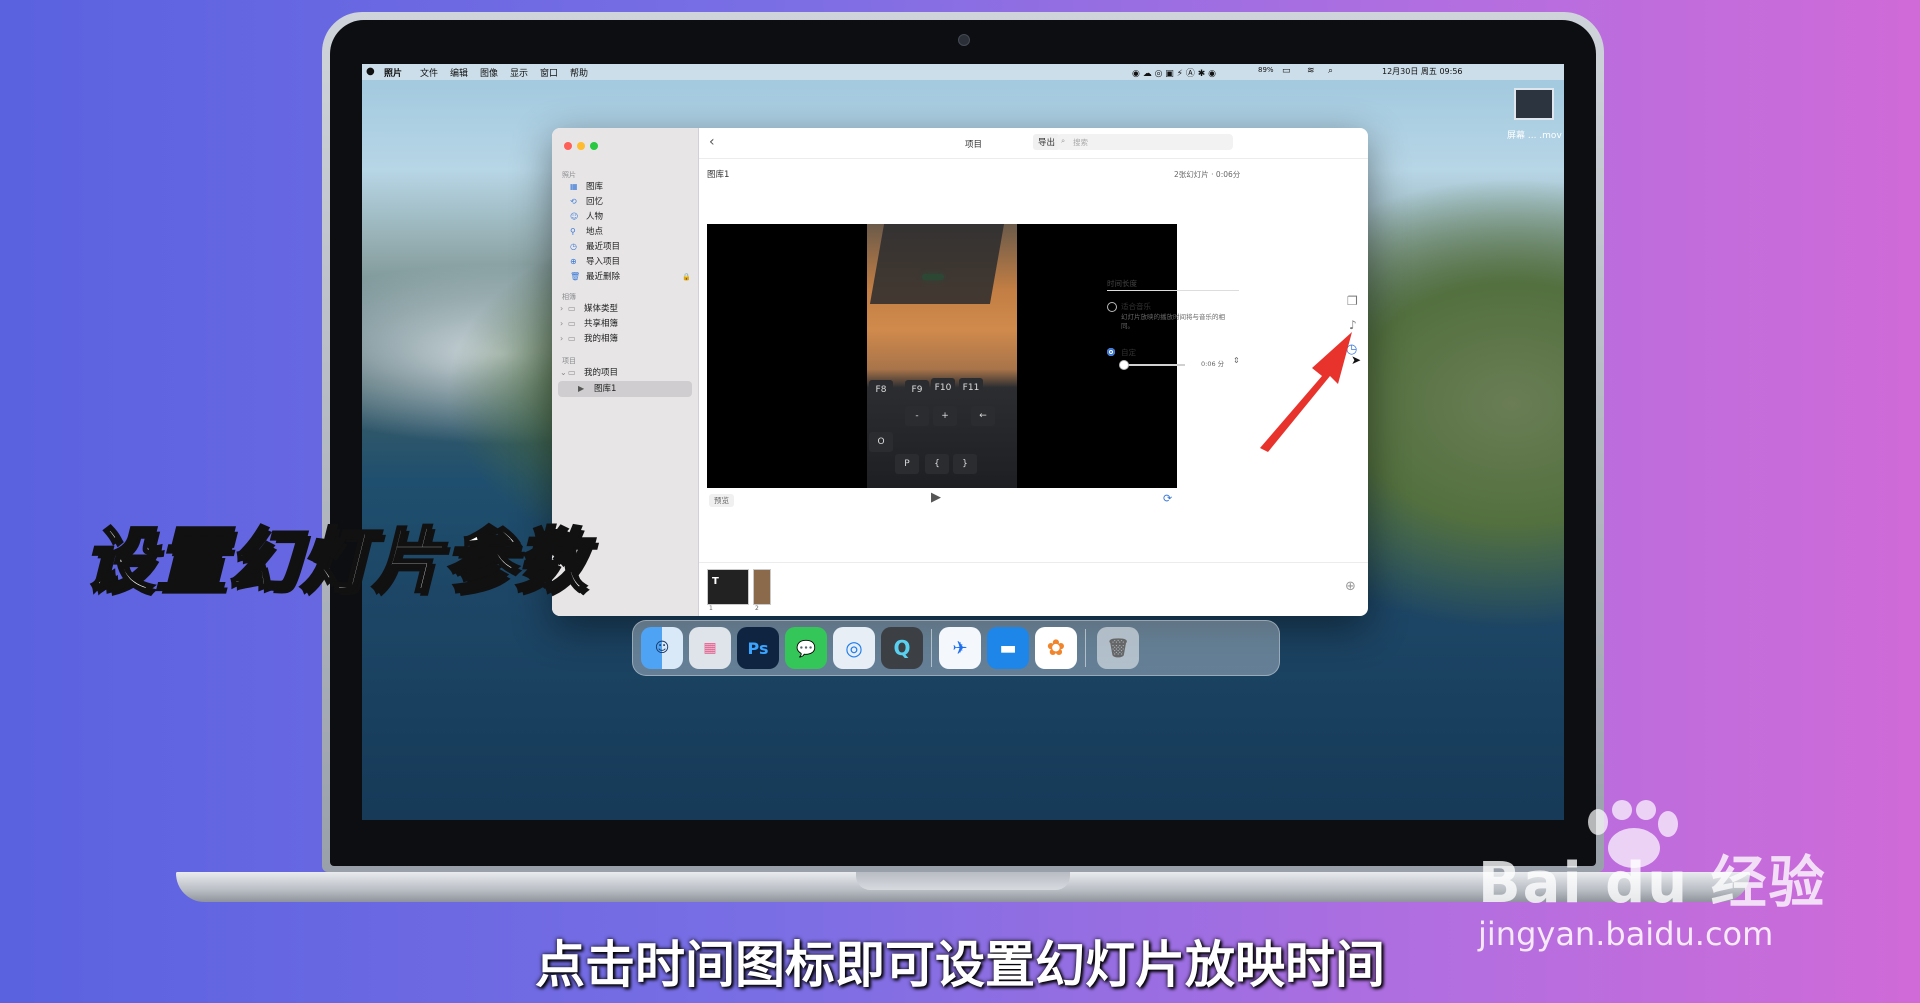  What do you see at coordinates (579, 72) in the screenshot?
I see `menu-help: 帮助` at bounding box center [579, 72].